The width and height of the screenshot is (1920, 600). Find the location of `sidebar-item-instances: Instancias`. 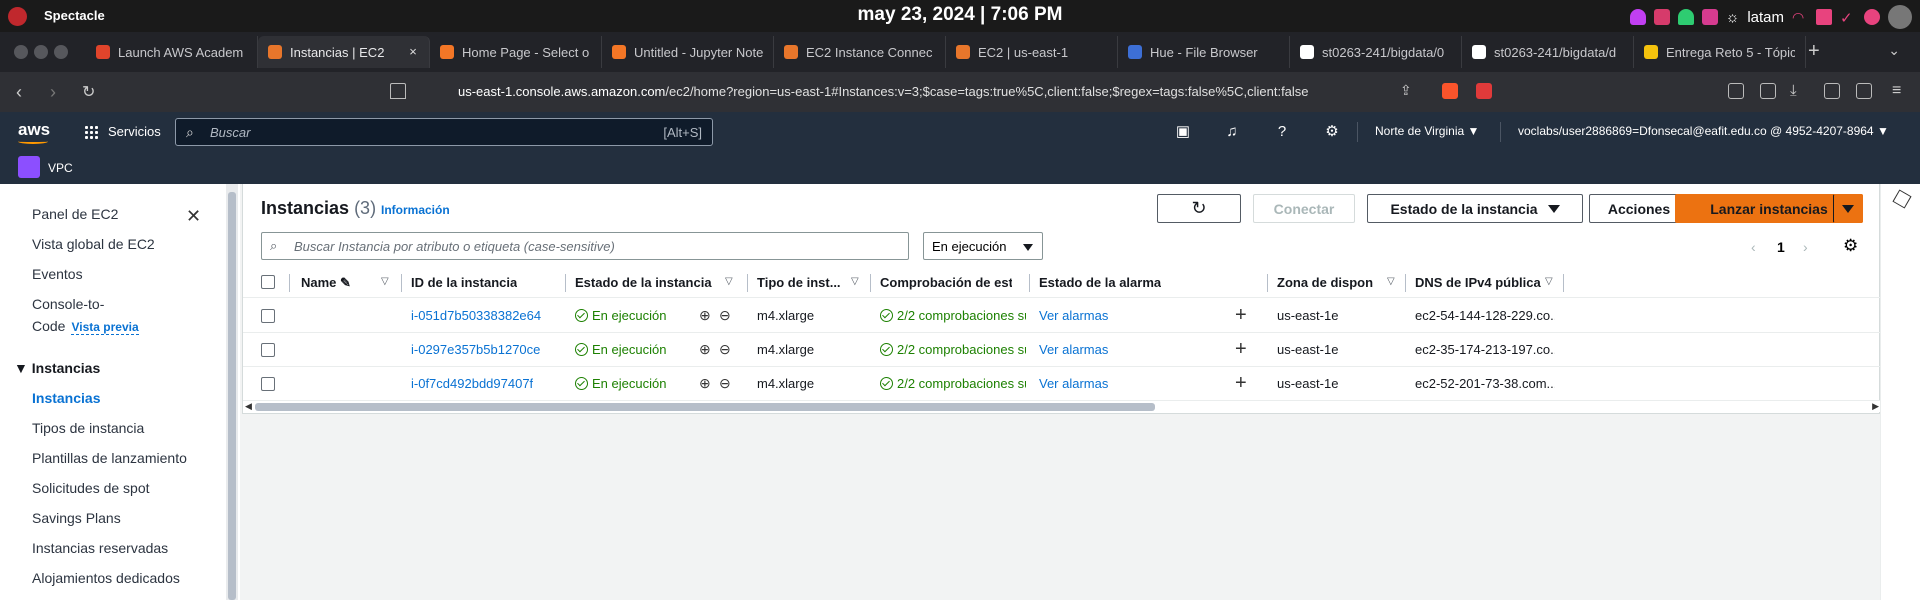

sidebar-item-instances: Instancias is located at coordinates (66, 398).